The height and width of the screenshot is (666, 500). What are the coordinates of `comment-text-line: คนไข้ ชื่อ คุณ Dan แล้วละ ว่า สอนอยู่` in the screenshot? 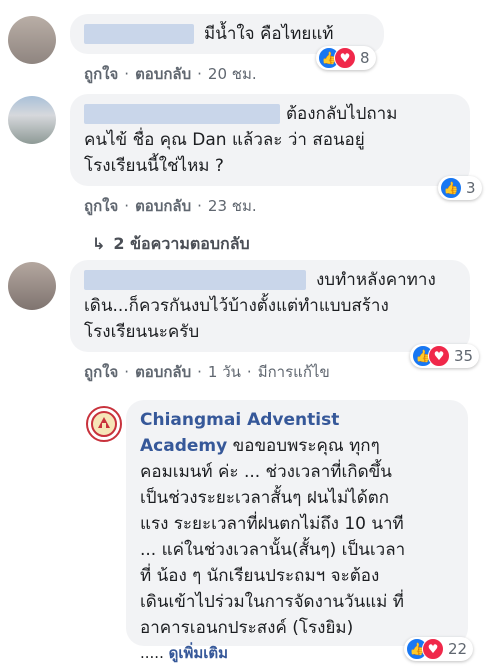 It's located at (224, 140).